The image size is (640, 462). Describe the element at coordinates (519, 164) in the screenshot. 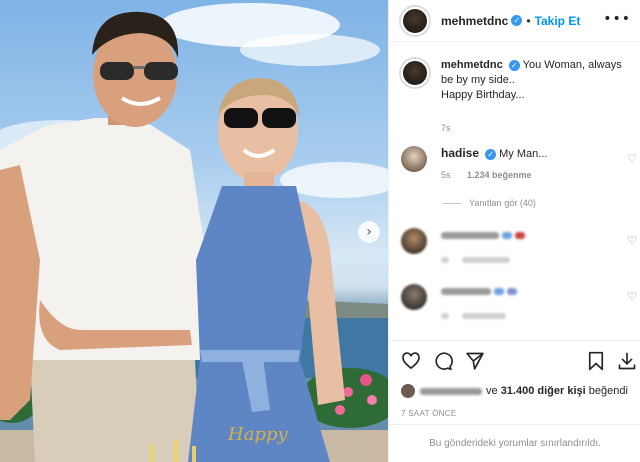

I see `comment-item: hadise ✓ My Man... 5s 1.234 beğenme ♡` at that location.